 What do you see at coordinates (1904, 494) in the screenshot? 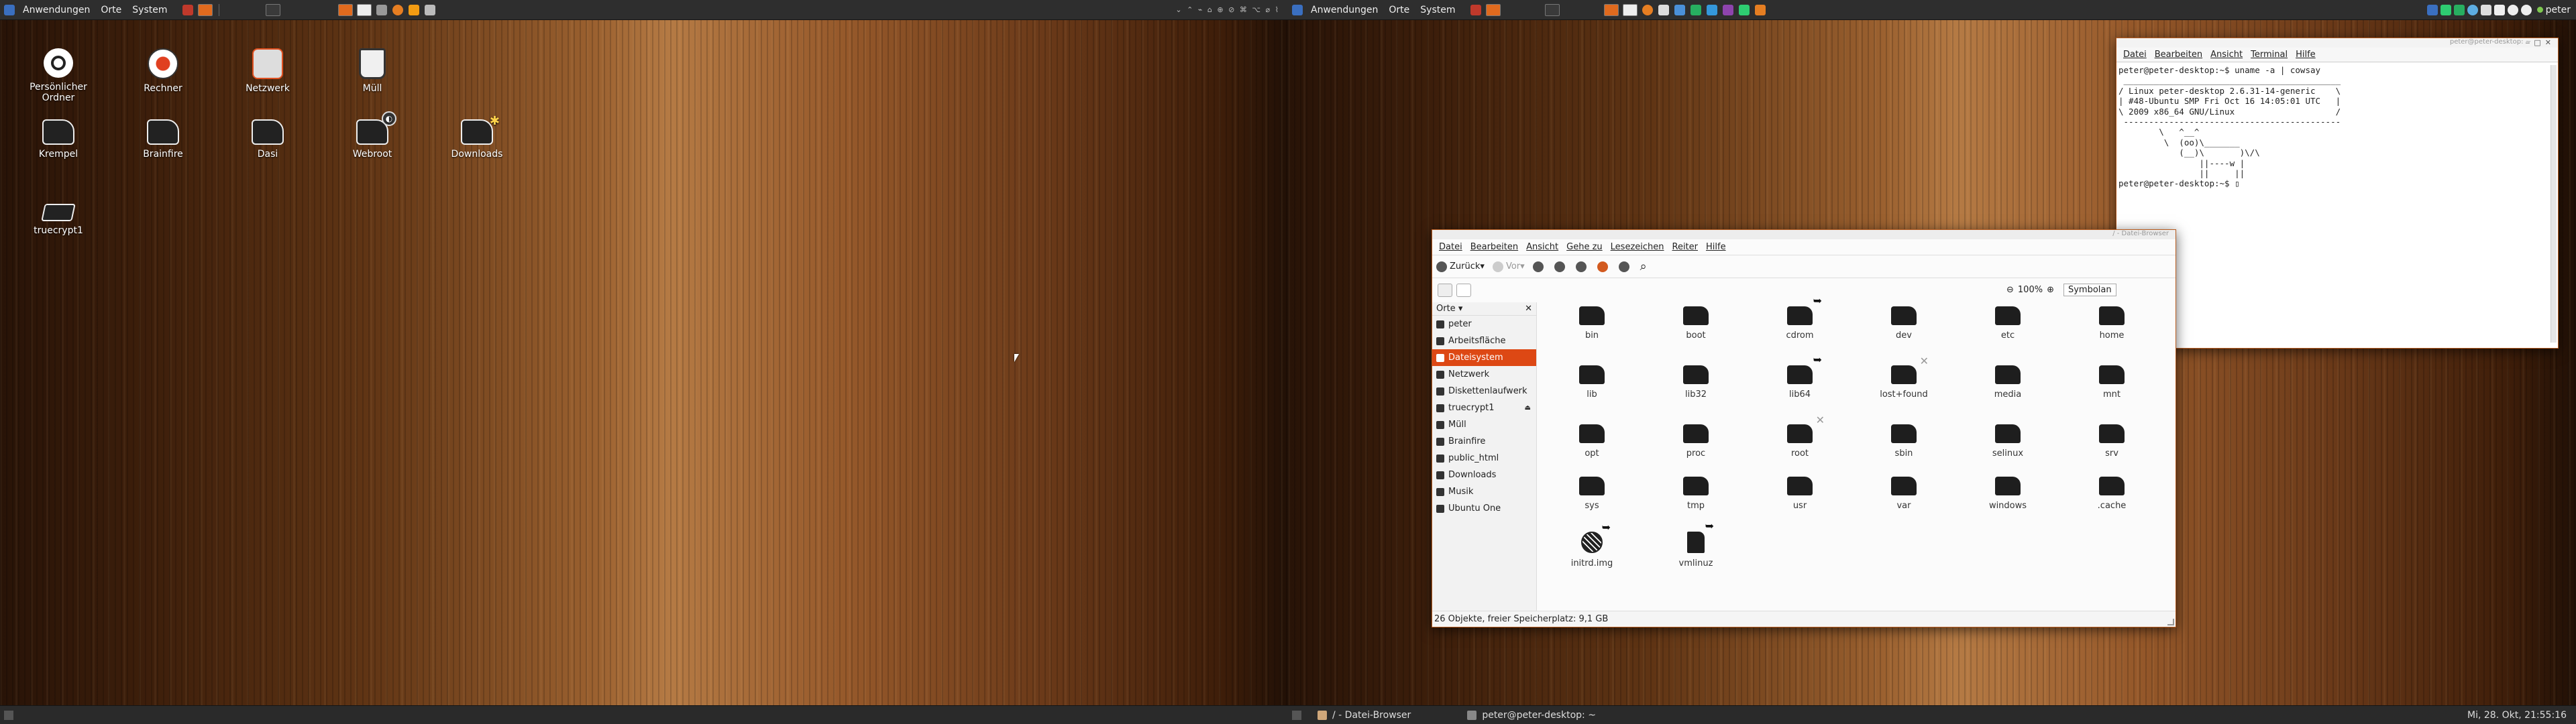
I see `file-item: var` at bounding box center [1904, 494].